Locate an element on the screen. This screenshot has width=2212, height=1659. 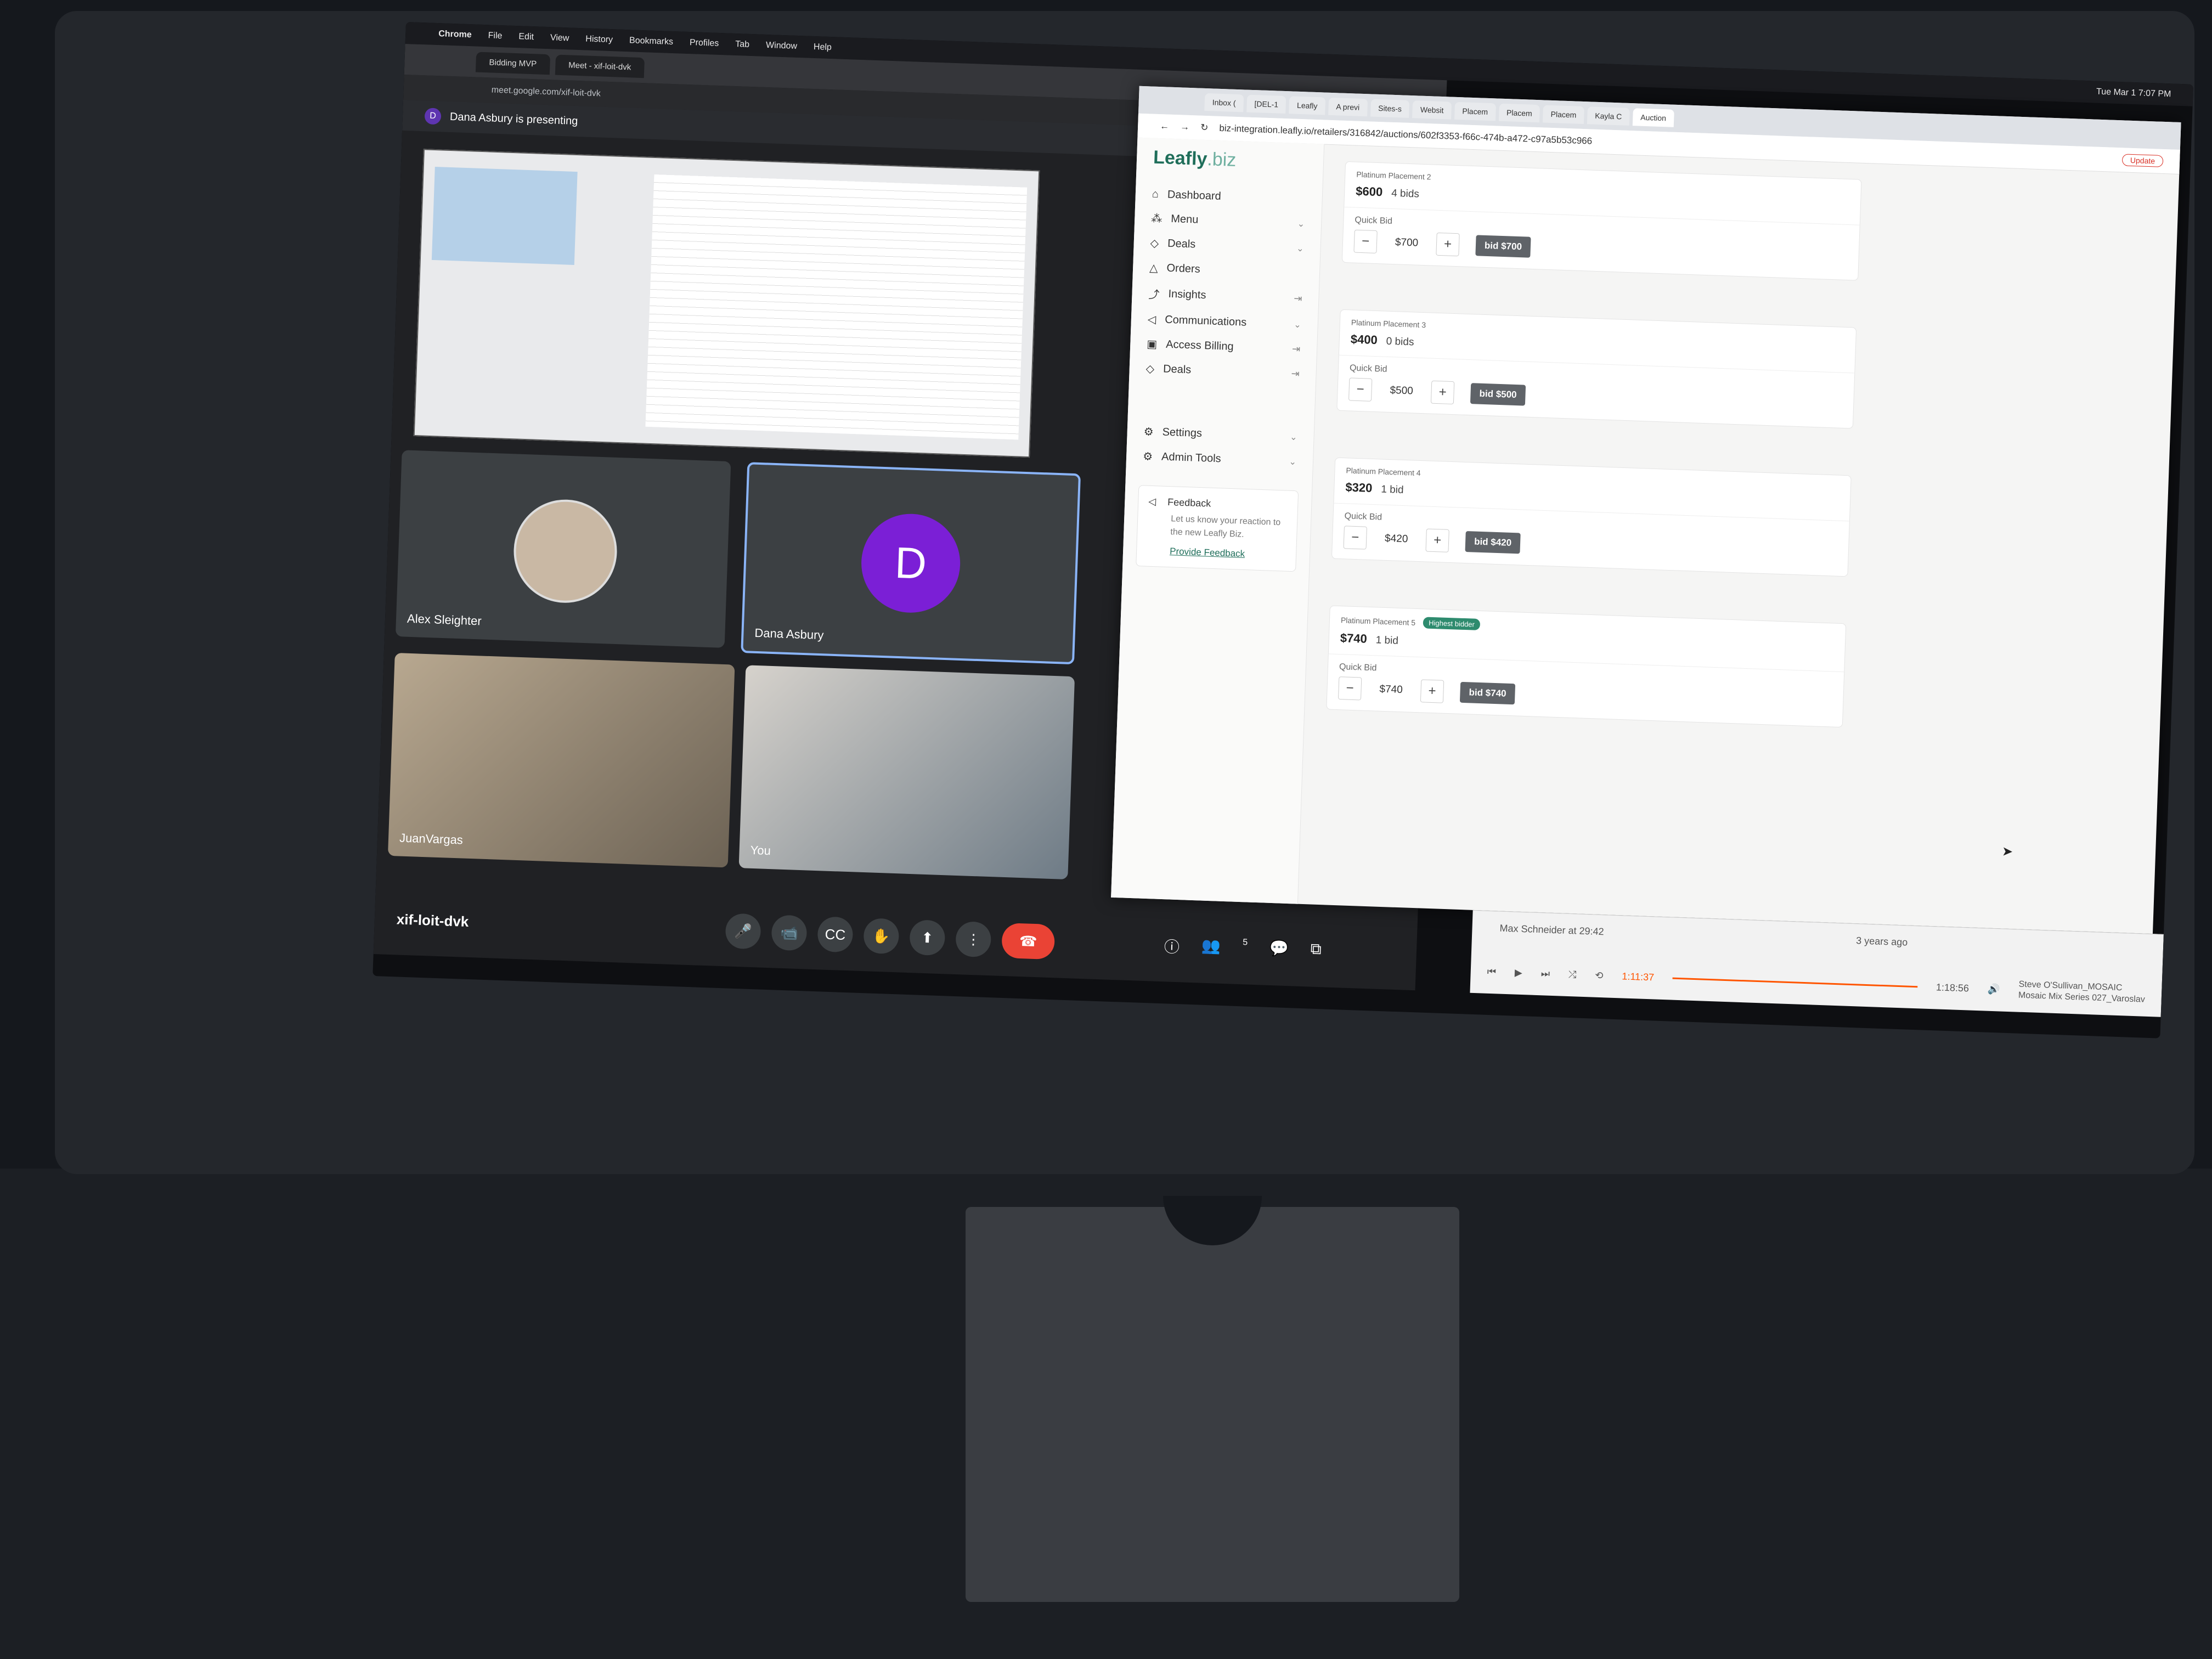
tab-inbox: Inbox ( is located at coordinates (1224, 102).